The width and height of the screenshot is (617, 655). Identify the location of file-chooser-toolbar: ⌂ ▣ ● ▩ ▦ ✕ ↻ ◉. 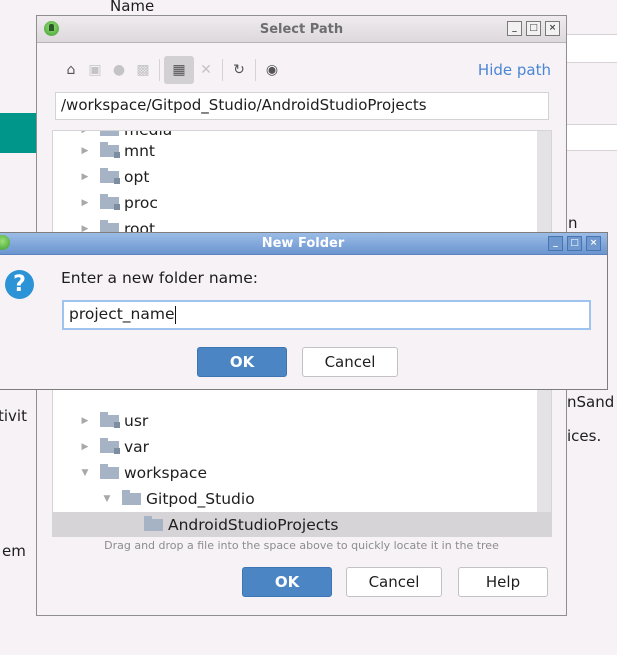
(171, 70).